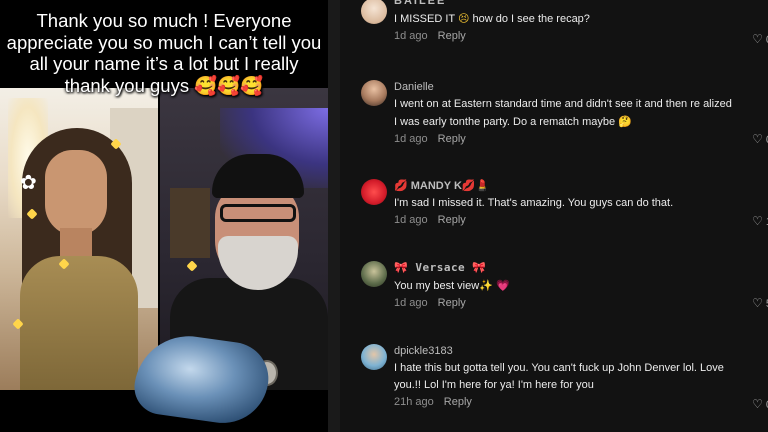 The image size is (768, 432). What do you see at coordinates (452, 285) in the screenshot?
I see `comment-text: You my best view✨ 💗` at bounding box center [452, 285].